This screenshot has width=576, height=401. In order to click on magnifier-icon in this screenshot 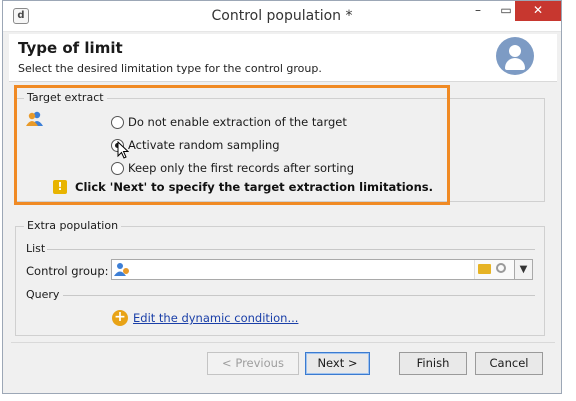, I will do `click(501, 268)`.